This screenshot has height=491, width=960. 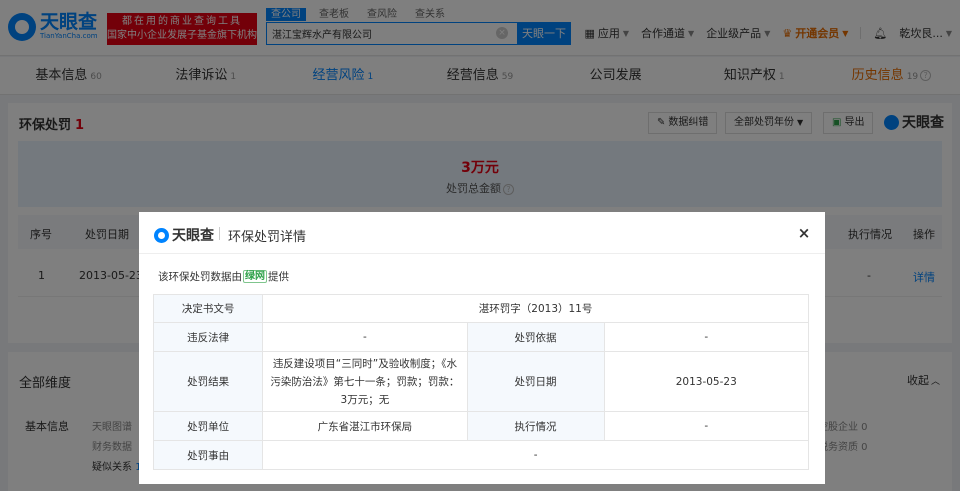 I want to click on source-prefix: 该环保处罚数据由, so click(x=200, y=277).